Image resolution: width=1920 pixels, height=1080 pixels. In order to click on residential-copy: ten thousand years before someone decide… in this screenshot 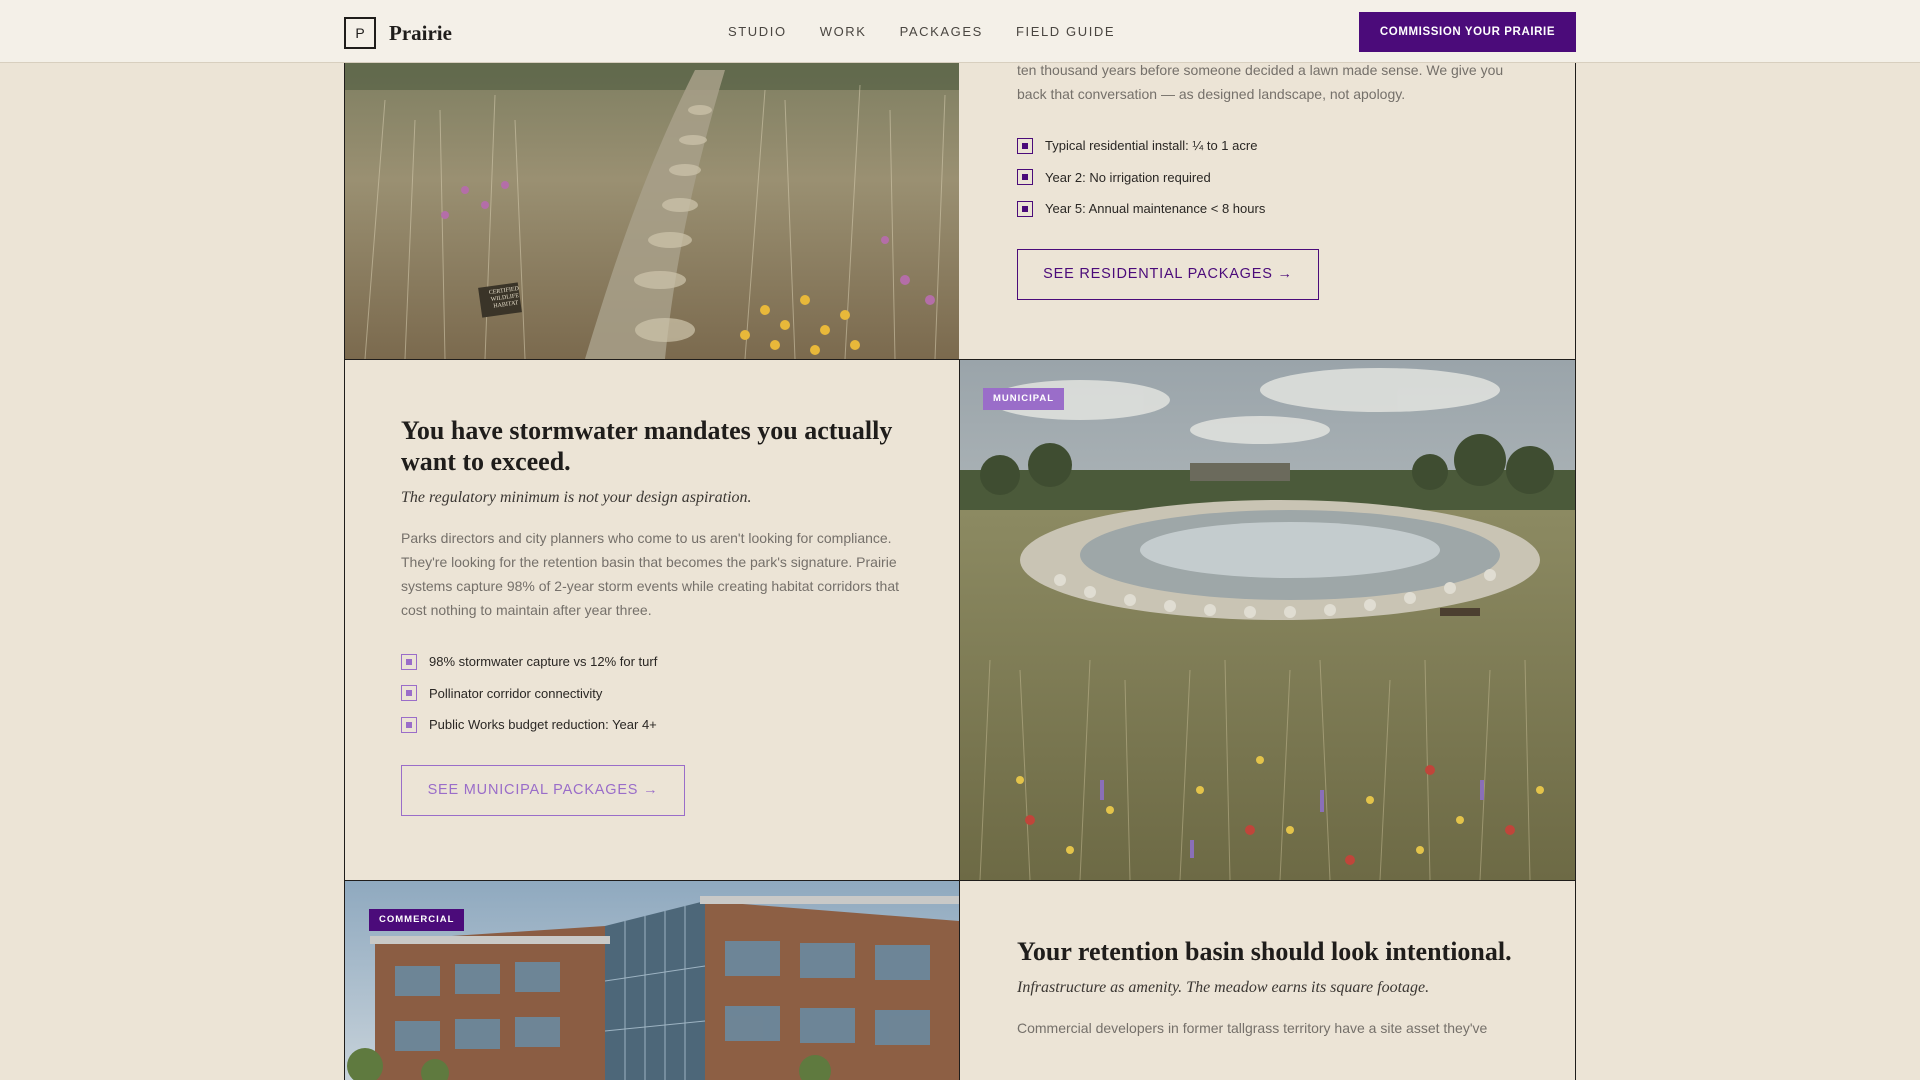, I will do `click(1267, 193)`.